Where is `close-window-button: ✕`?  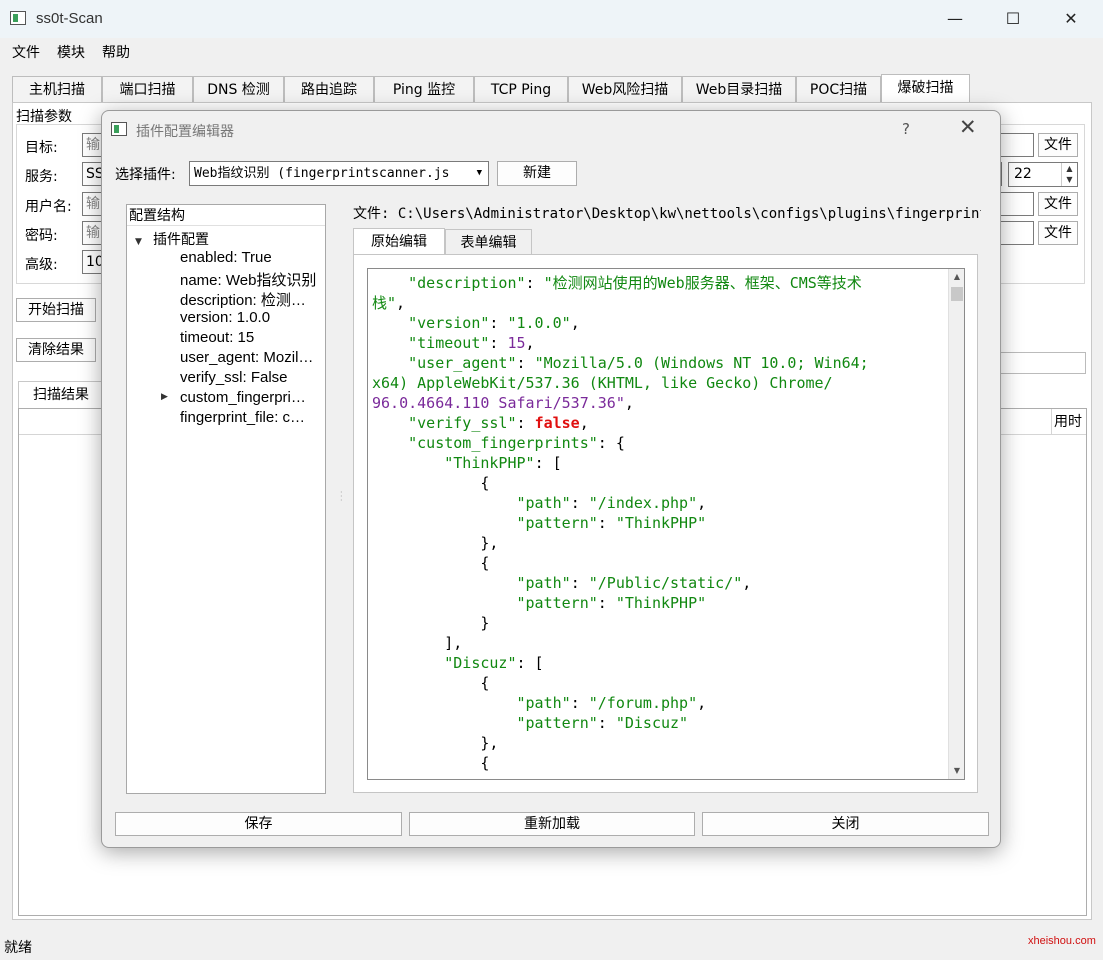
close-window-button: ✕ is located at coordinates (1071, 19).